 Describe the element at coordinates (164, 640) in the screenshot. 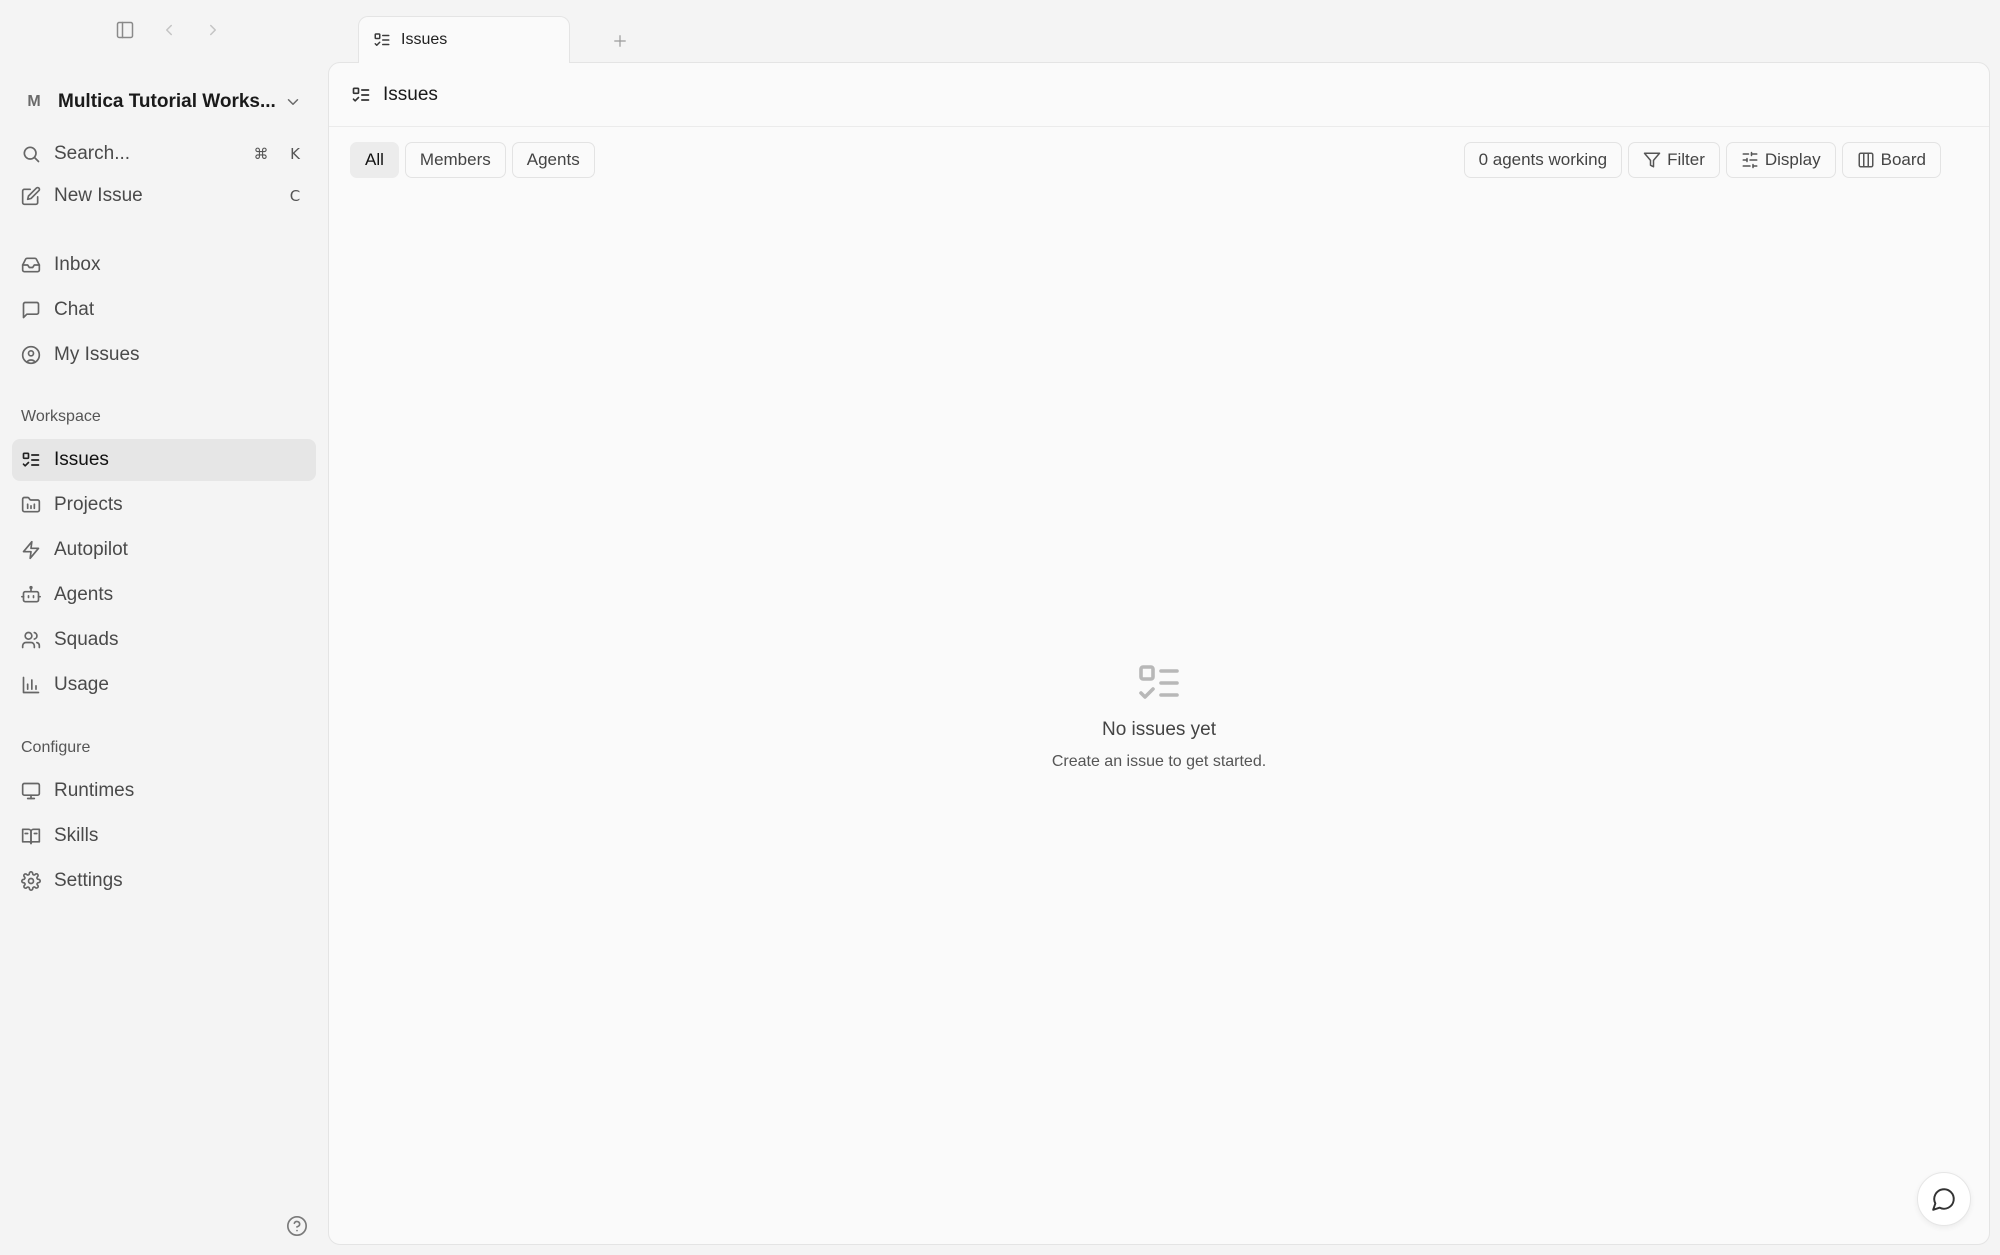

I see `sidebar-item-squads: Squads` at that location.